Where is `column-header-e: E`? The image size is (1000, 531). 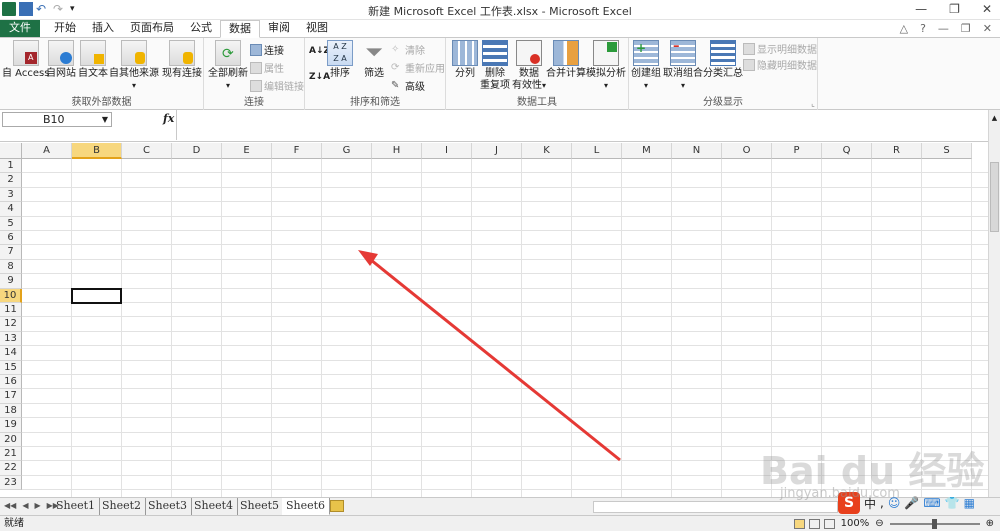 column-header-e: E is located at coordinates (247, 151).